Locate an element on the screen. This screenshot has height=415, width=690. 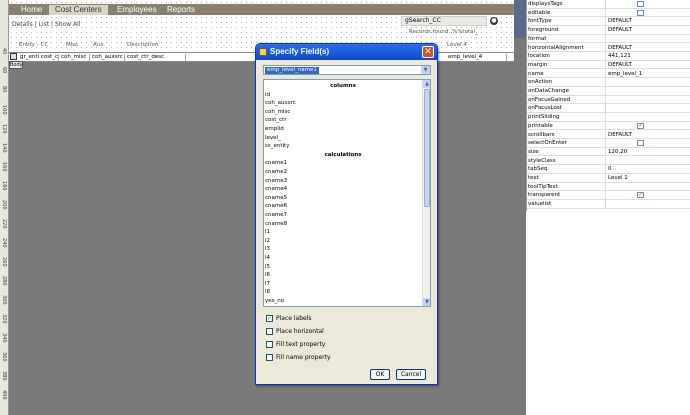
list-item: l2 is located at coordinates (343, 241).